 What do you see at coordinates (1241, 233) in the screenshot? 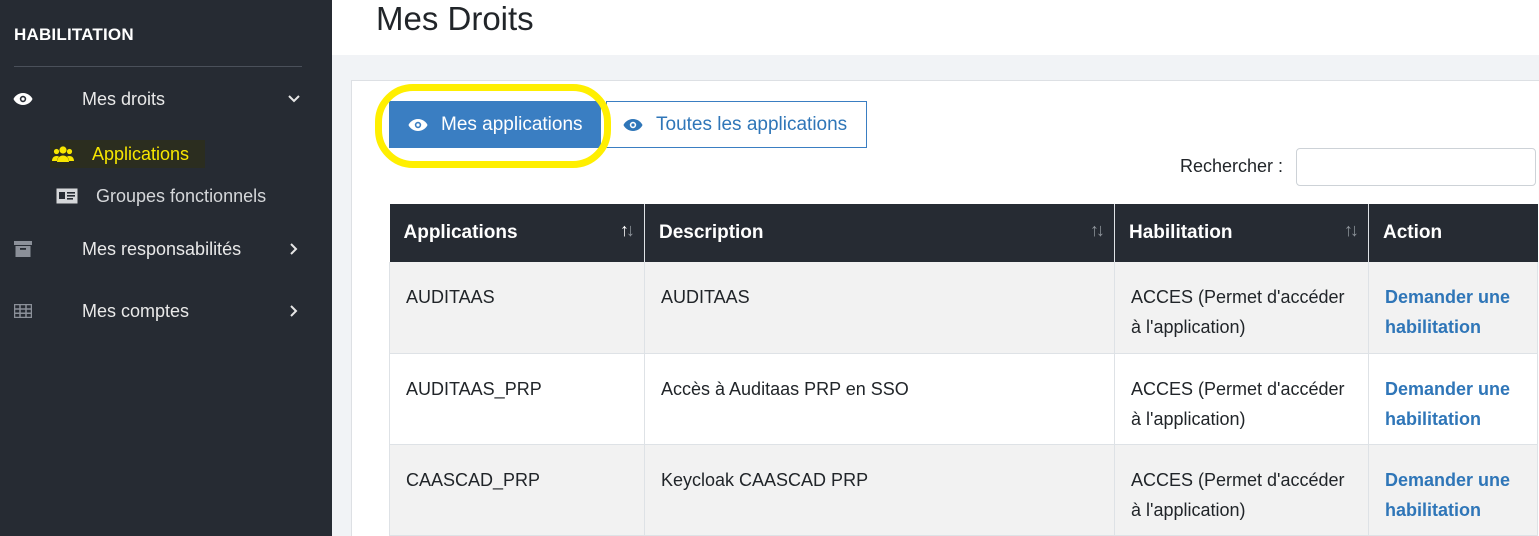
I see `column-header-habilitation: Habilitation ↑↓` at bounding box center [1241, 233].